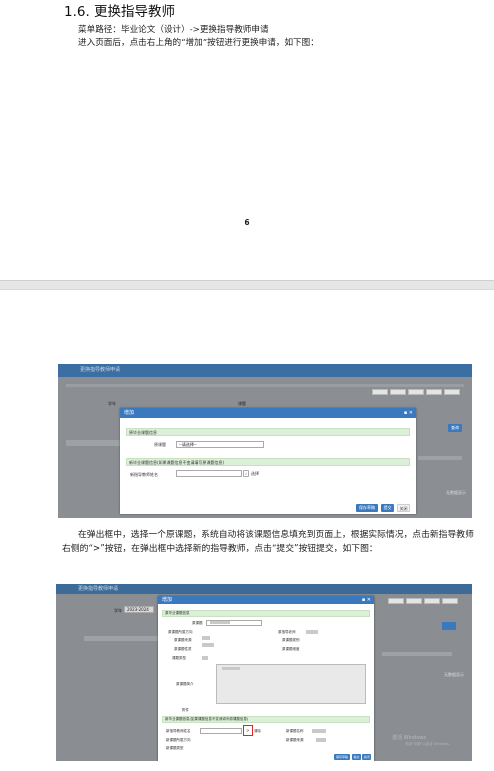 Image resolution: width=494 pixels, height=771 pixels. What do you see at coordinates (185, 710) in the screenshot?
I see `label-attachment: 附件` at bounding box center [185, 710].